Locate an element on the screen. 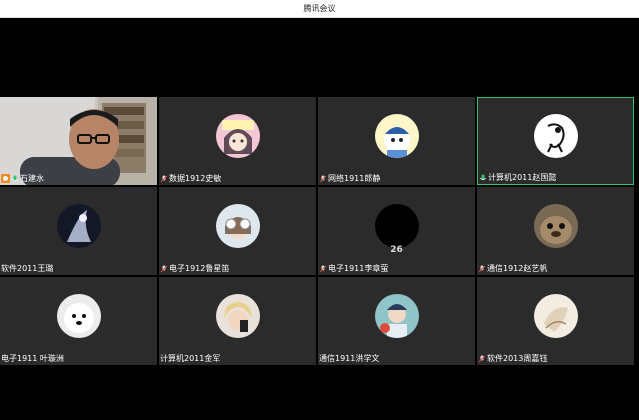 The height and width of the screenshot is (420, 639). window-title: 腾讯会议 is located at coordinates (319, 8).